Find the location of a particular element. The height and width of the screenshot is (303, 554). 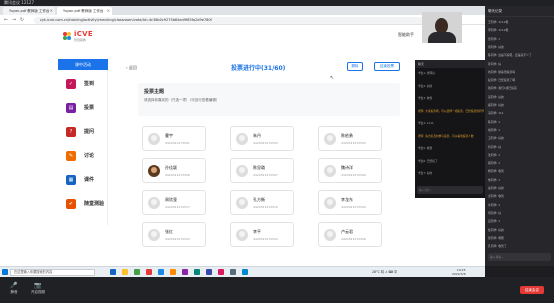

student-card: 孙佳颖 4424321272508 is located at coordinates (174, 170).